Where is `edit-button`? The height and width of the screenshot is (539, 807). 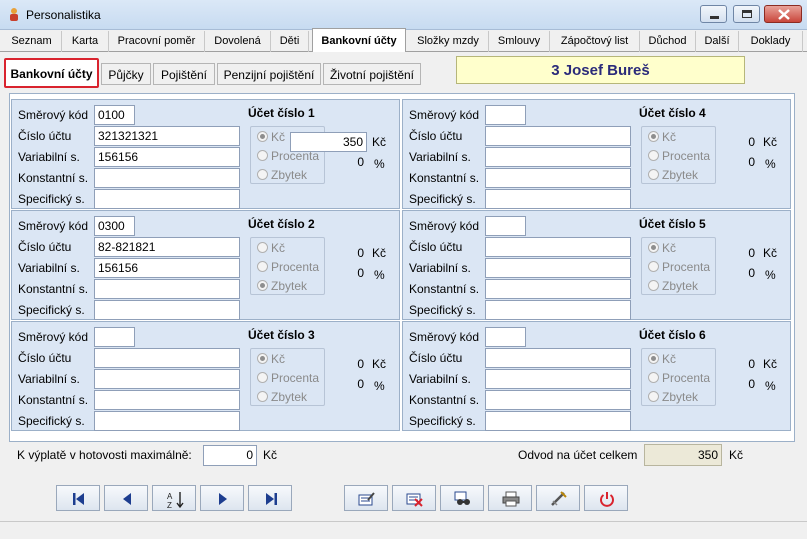
edit-button is located at coordinates (366, 498).